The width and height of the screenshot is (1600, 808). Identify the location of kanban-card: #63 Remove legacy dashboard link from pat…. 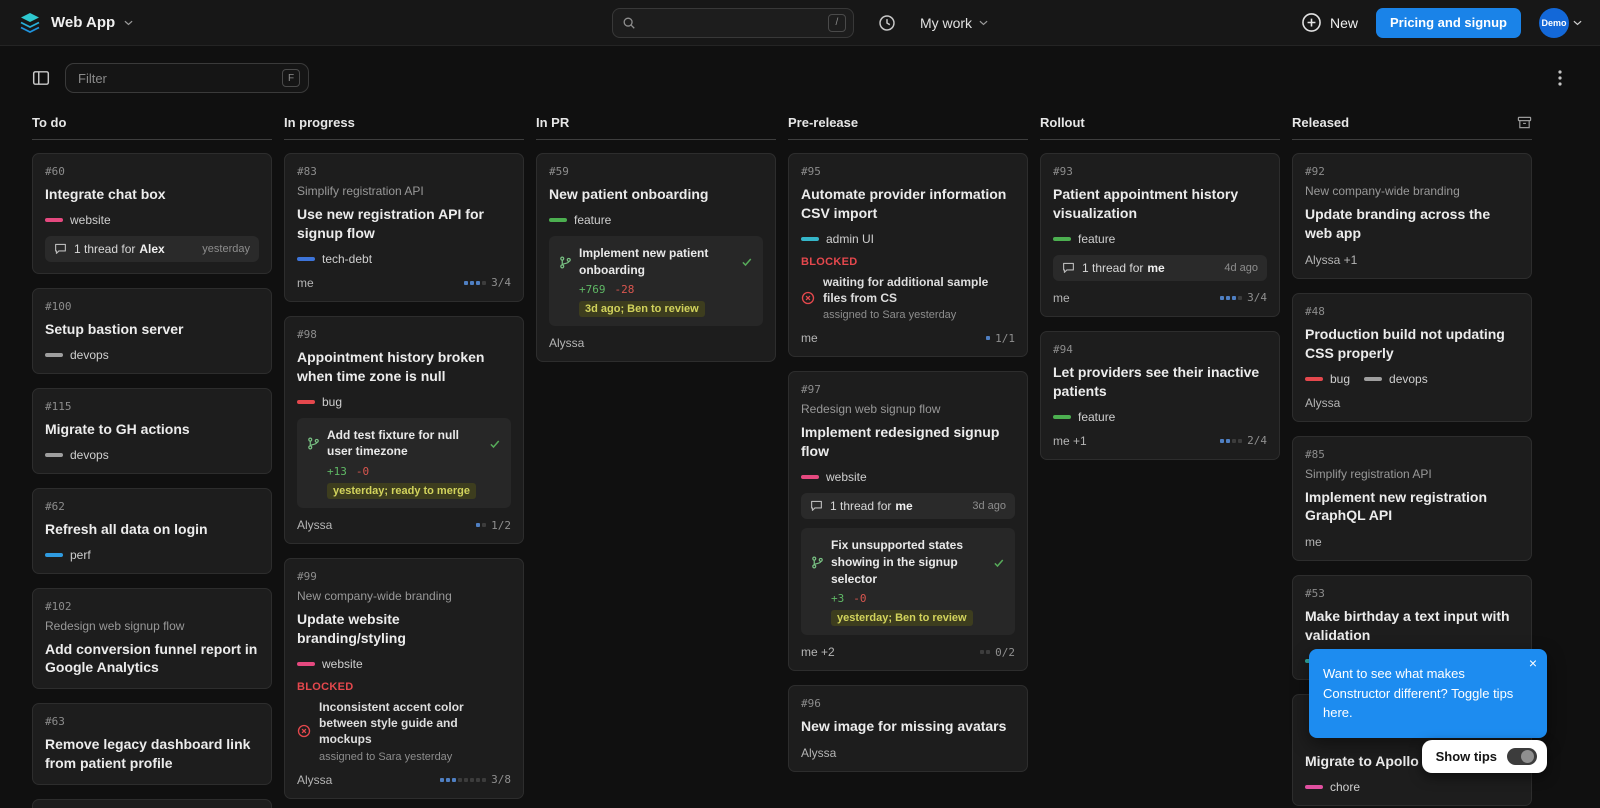
(152, 744).